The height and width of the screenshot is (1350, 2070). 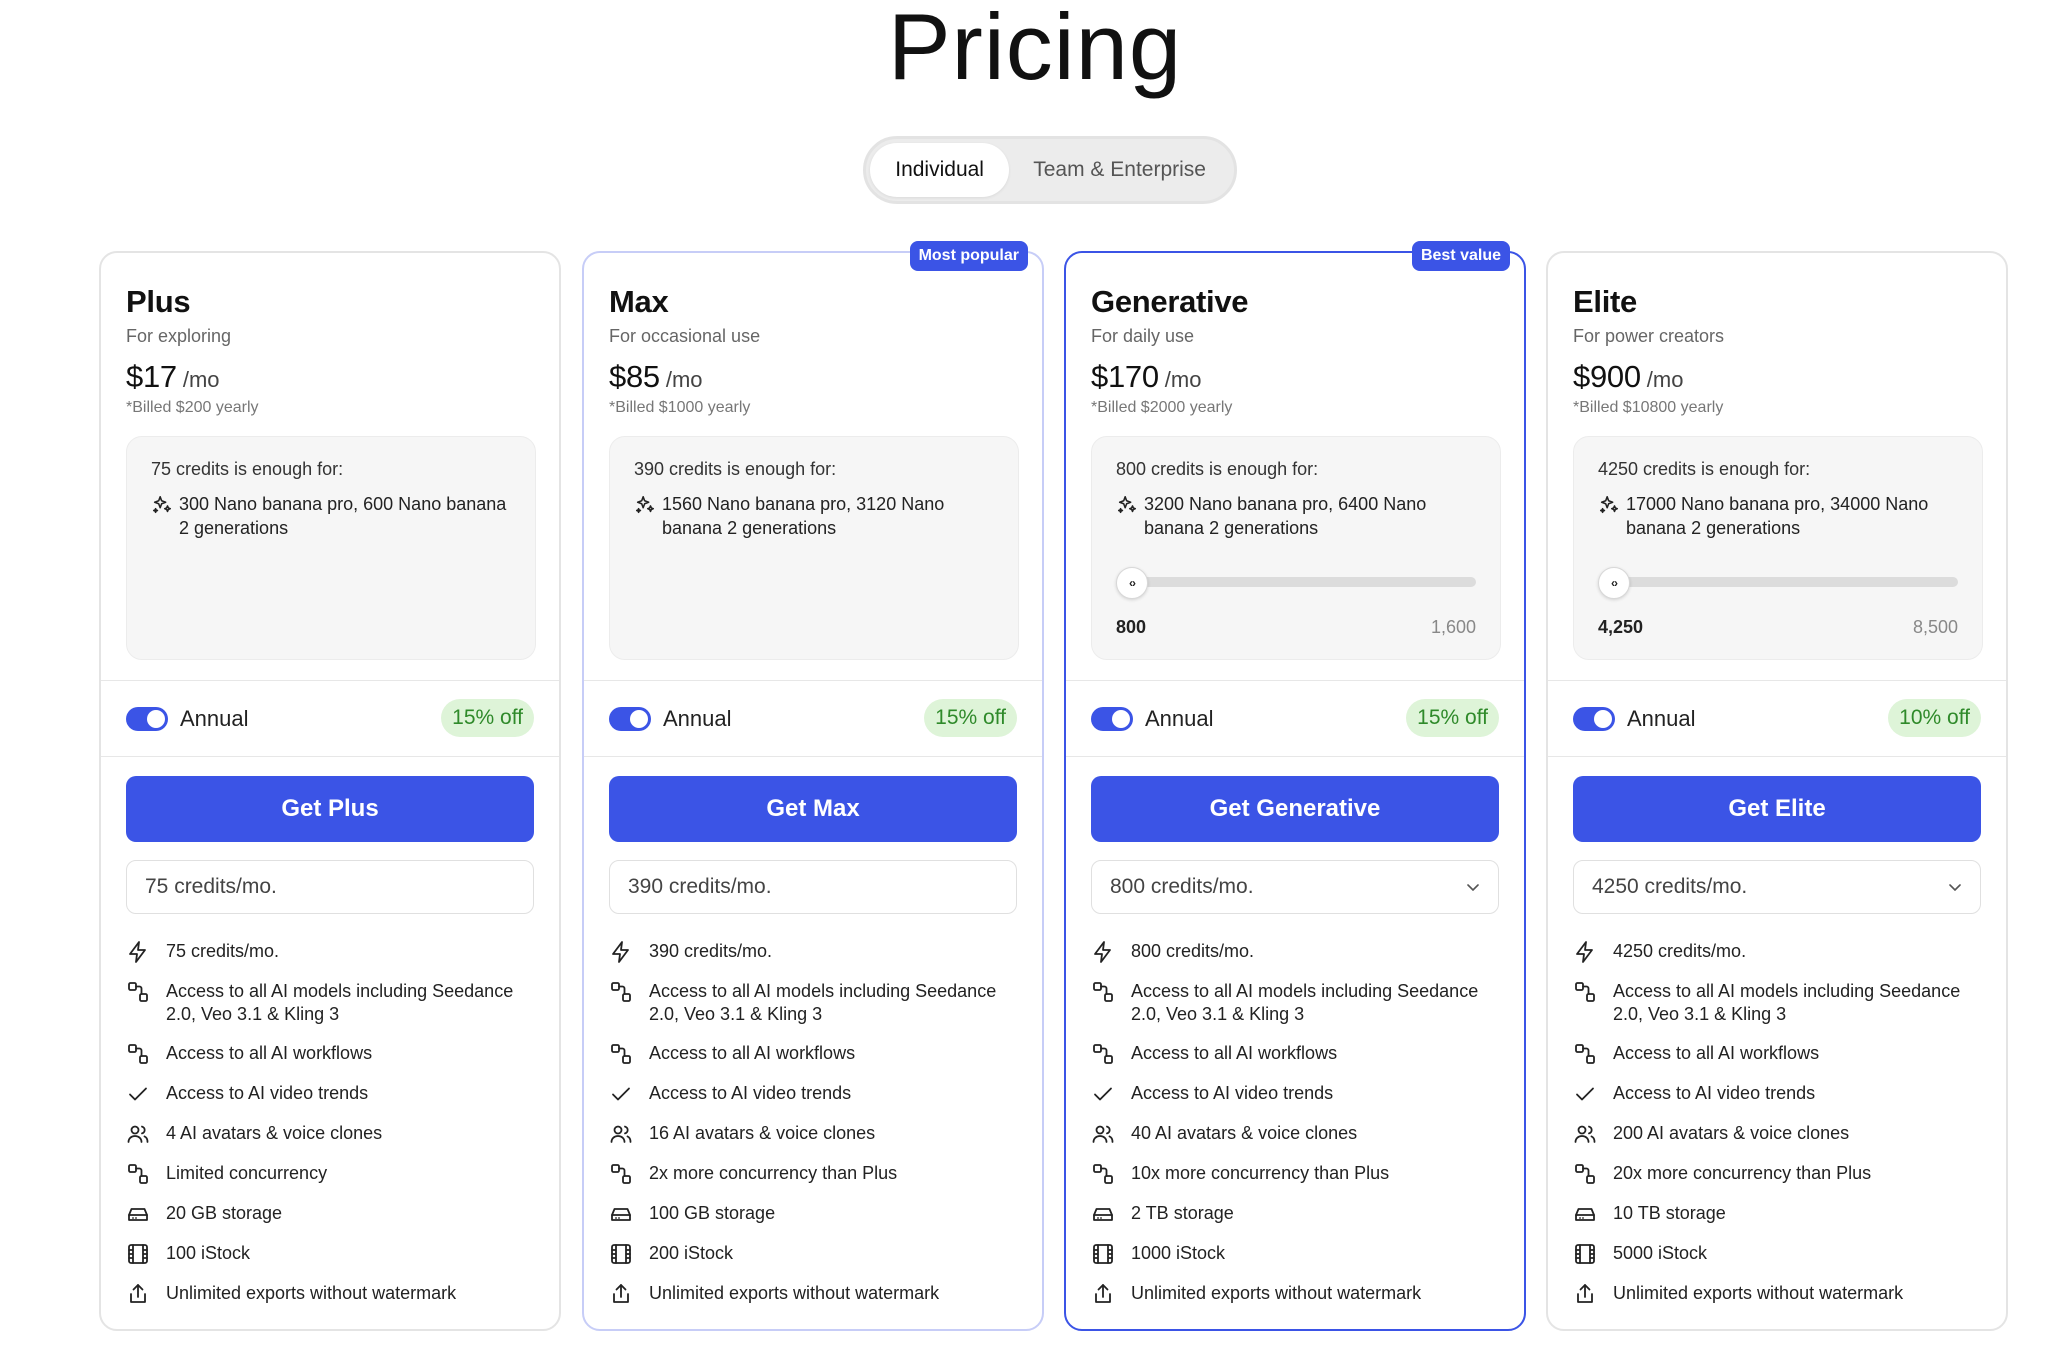 I want to click on feature-text: 100 iStock, so click(x=208, y=1253).